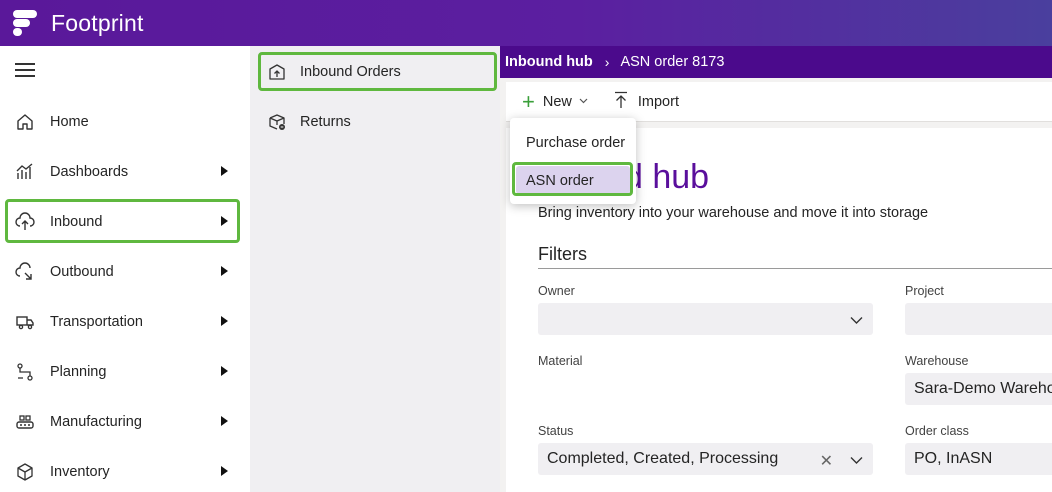 The height and width of the screenshot is (492, 1052). I want to click on inbound-highlight-box, so click(122, 221).